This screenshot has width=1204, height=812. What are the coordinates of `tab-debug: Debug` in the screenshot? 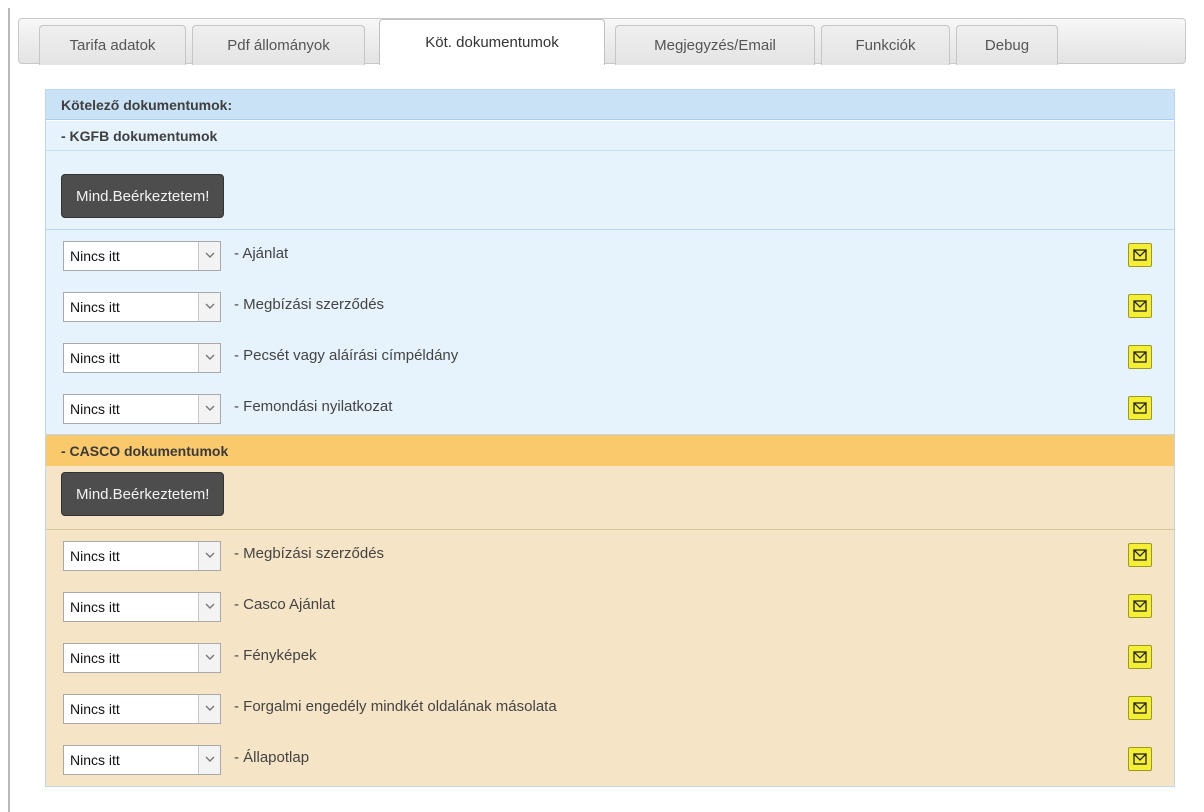 It's located at (1007, 45).